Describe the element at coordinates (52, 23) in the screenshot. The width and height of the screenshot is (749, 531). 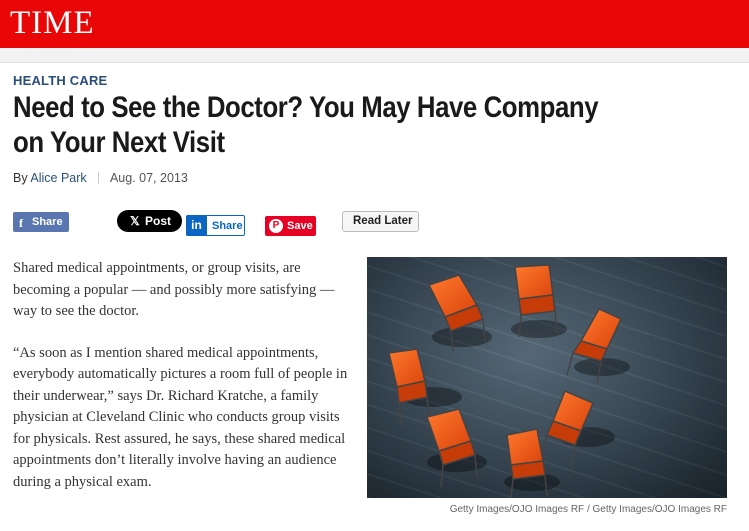
I see `time-logo: TIME` at that location.